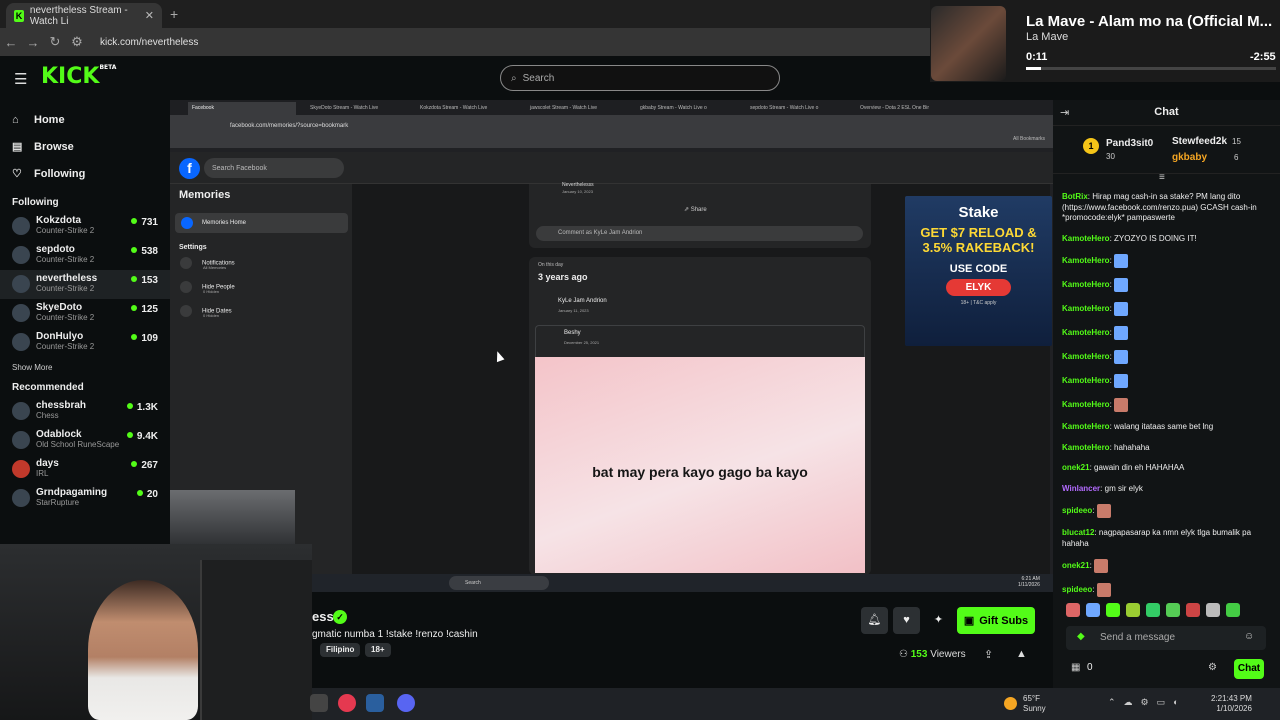 Image resolution: width=1280 pixels, height=720 pixels. Describe the element at coordinates (375, 703) in the screenshot. I see `steam-icon` at that location.